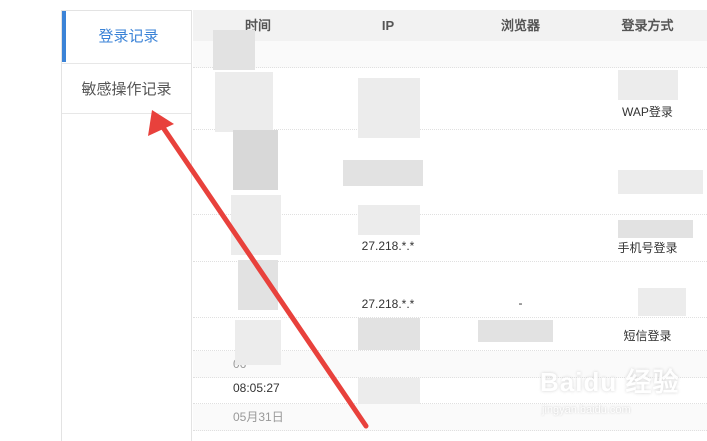  I want to click on baidu-jingyan-watermark: Baidu 经验 jingyan.baidu.com, so click(620, 397).